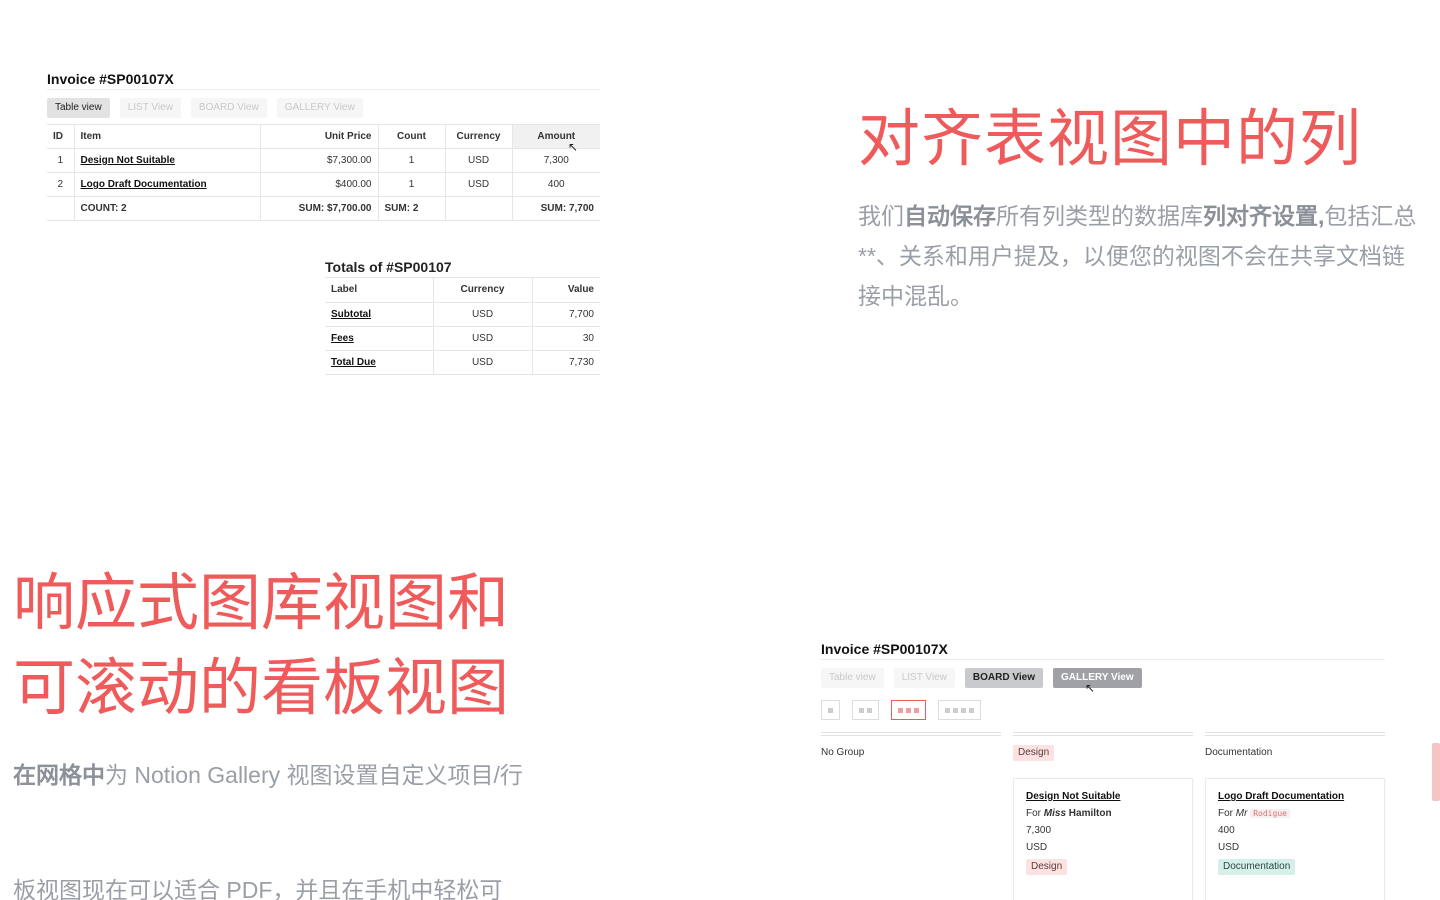  What do you see at coordinates (1257, 867) in the screenshot?
I see `card-tag: Documentation` at bounding box center [1257, 867].